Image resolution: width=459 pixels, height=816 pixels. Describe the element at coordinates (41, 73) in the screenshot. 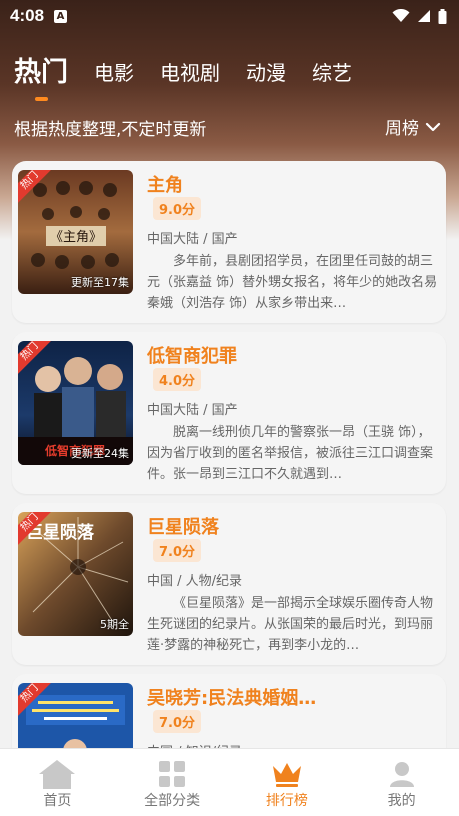

I see `tab-hot: 热门` at that location.